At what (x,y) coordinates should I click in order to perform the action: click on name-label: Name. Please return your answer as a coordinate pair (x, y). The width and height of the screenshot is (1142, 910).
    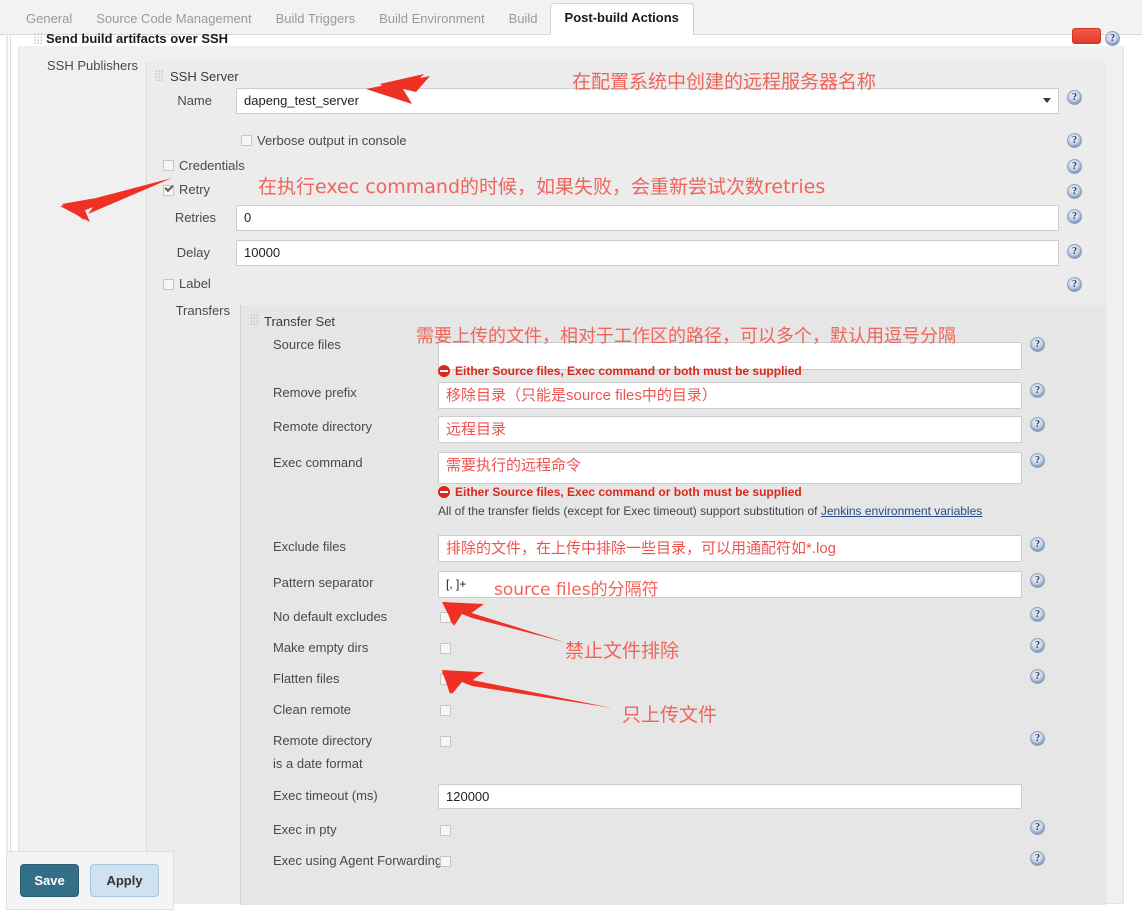
    Looking at the image, I should click on (194, 100).